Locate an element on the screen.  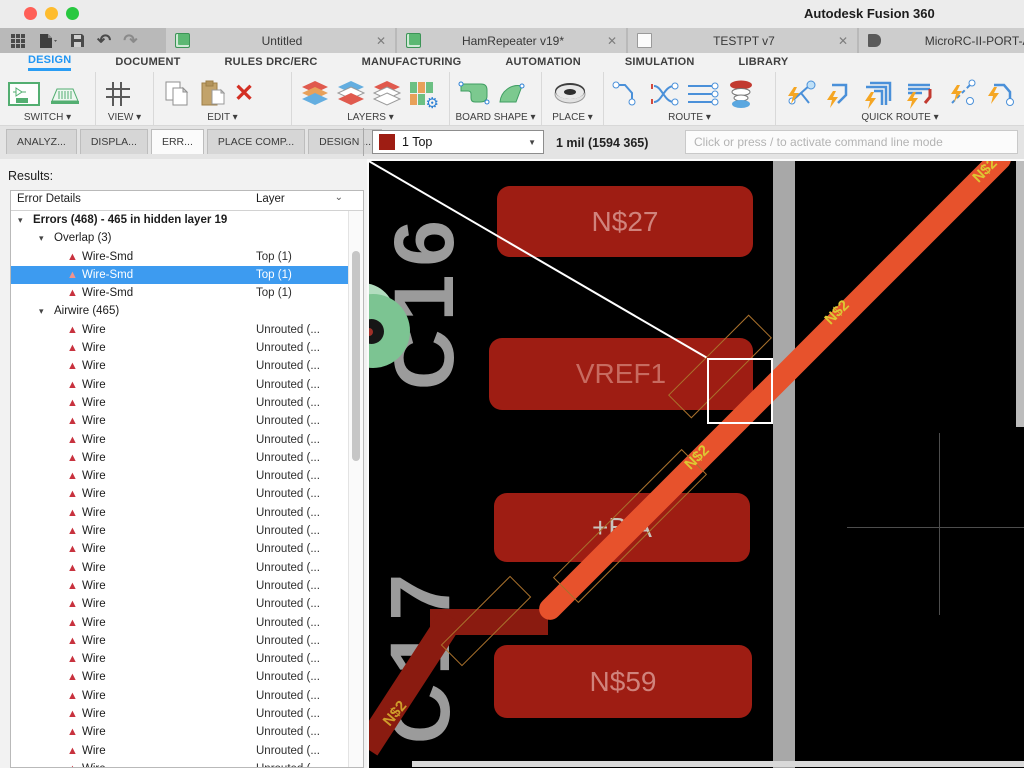
place-group-label: PLACE ▾ is located at coordinates (572, 117).